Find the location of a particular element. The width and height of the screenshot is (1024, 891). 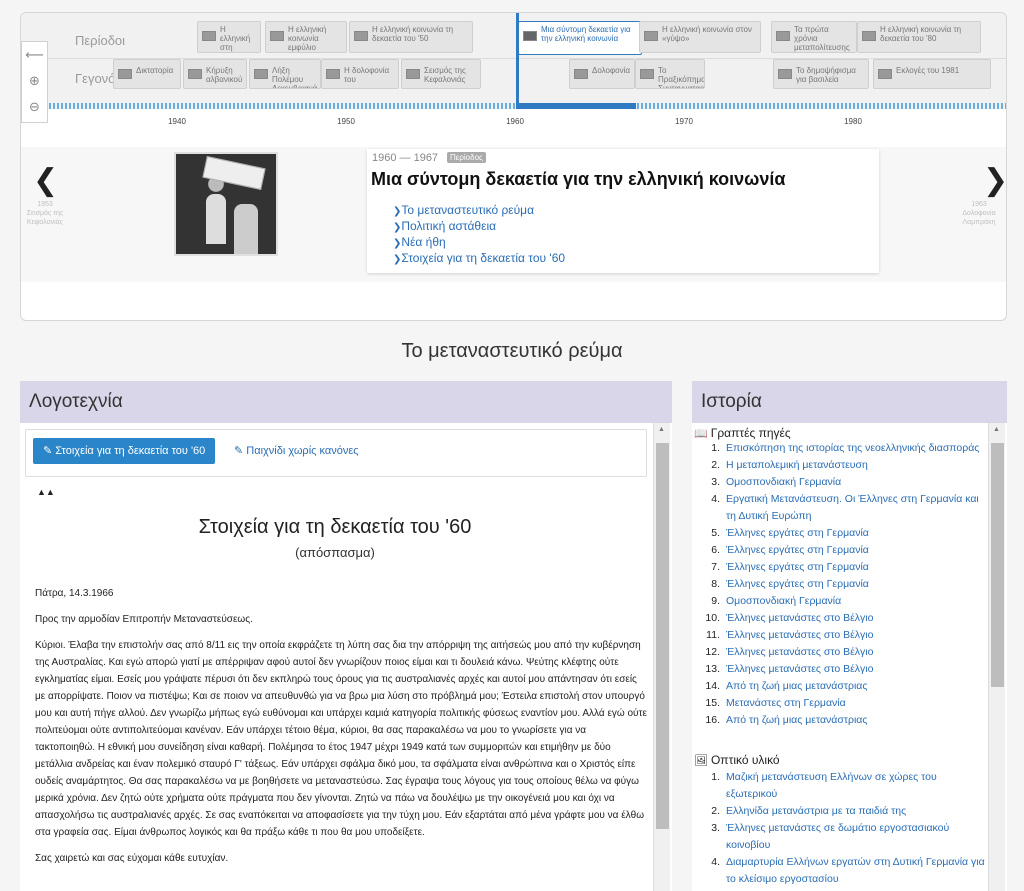

source-list-item: 13. Έλληνες μετανάστες στο Βέλγιο is located at coordinates (842, 669).